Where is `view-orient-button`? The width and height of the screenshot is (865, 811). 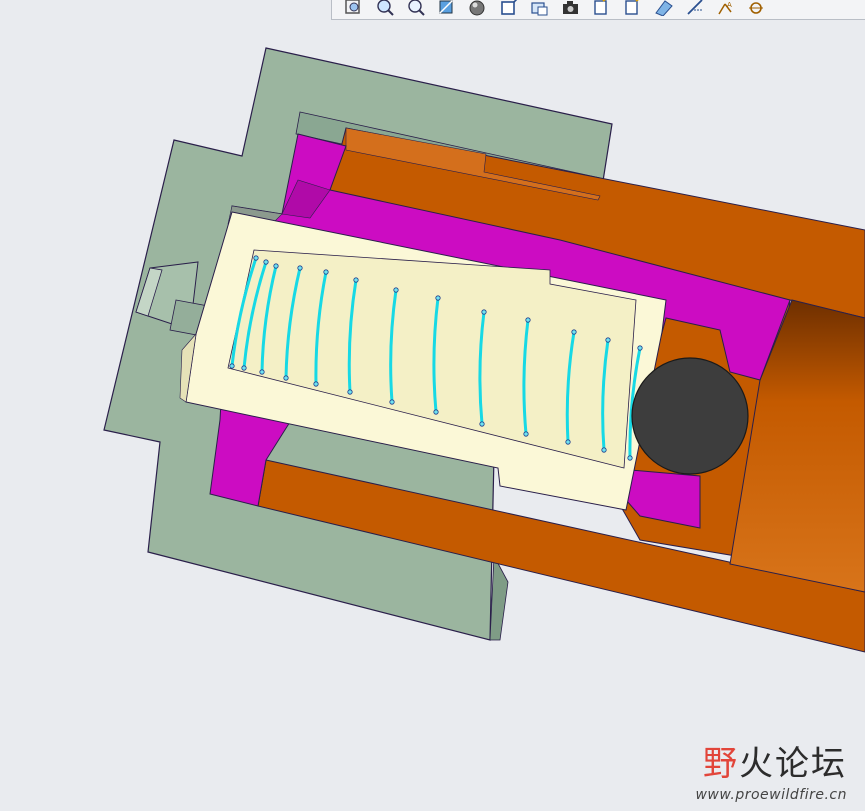 view-orient-button is located at coordinates (509, 8).